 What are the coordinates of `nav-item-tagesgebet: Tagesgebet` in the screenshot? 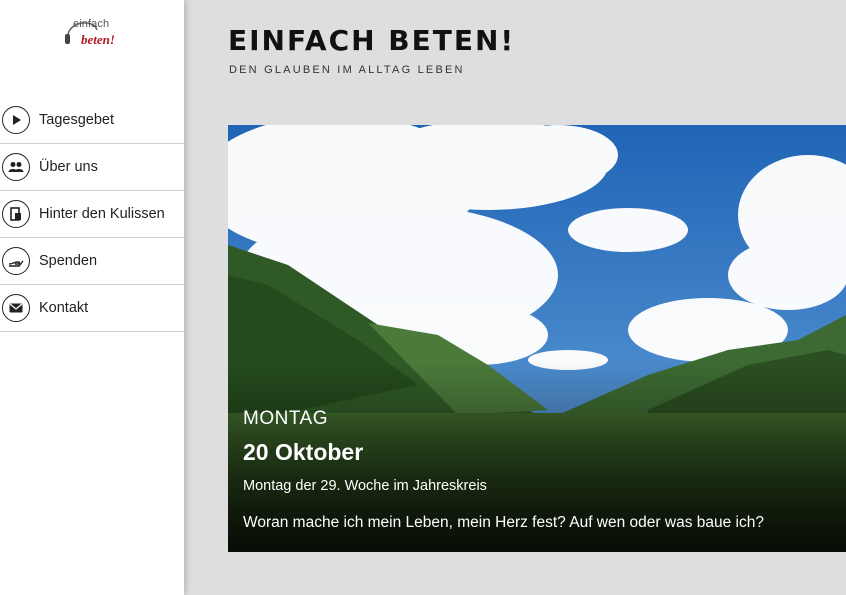 It's located at (92, 120).